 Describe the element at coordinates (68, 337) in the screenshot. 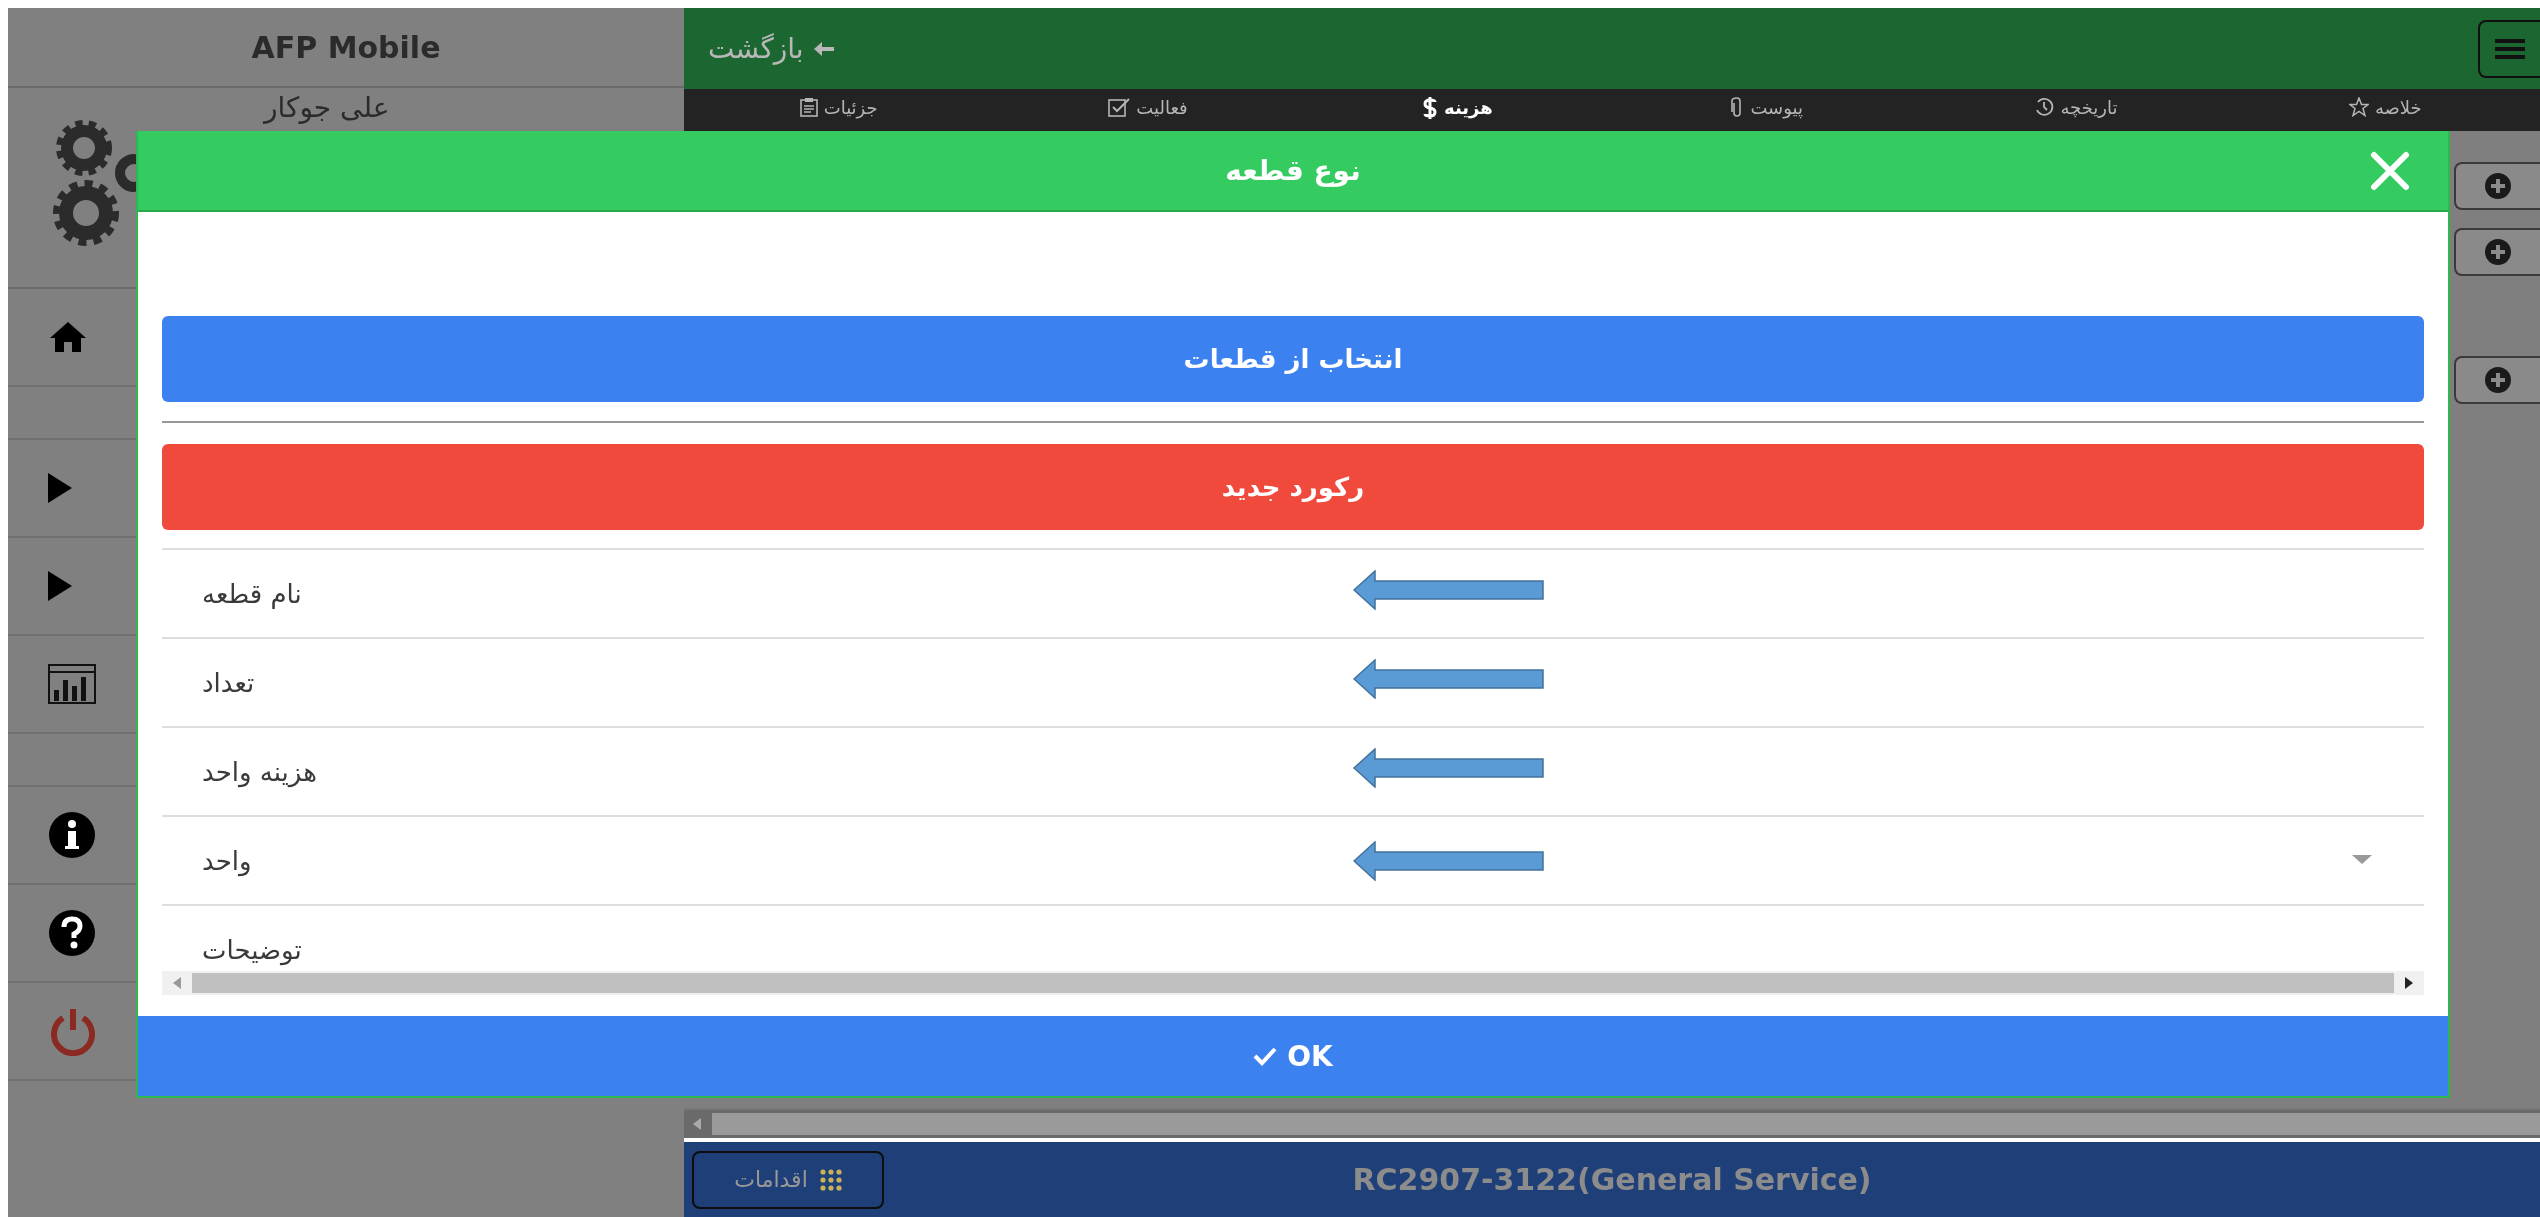

I see `home-icon` at that location.